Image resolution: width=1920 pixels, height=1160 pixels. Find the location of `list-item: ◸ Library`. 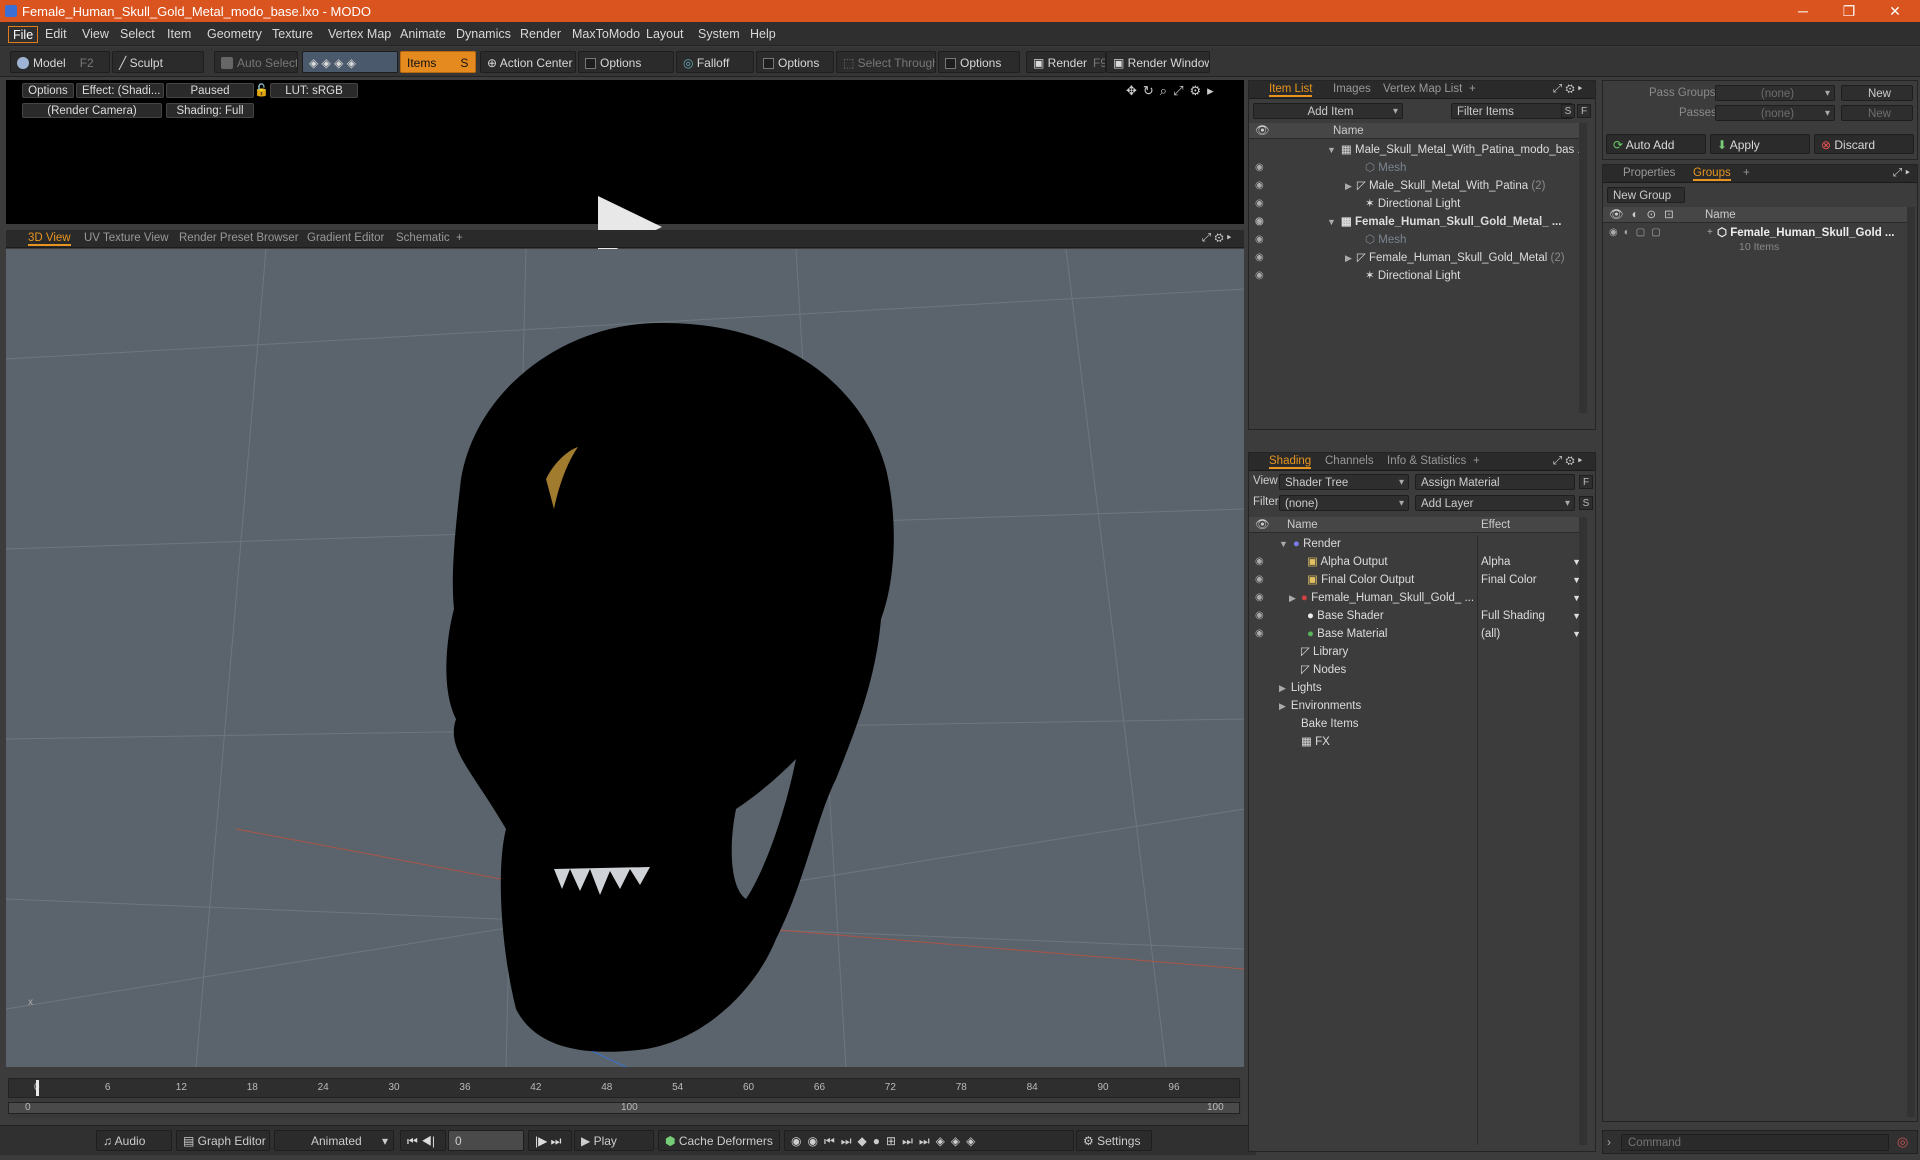

list-item: ◸ Library is located at coordinates (1417, 652).